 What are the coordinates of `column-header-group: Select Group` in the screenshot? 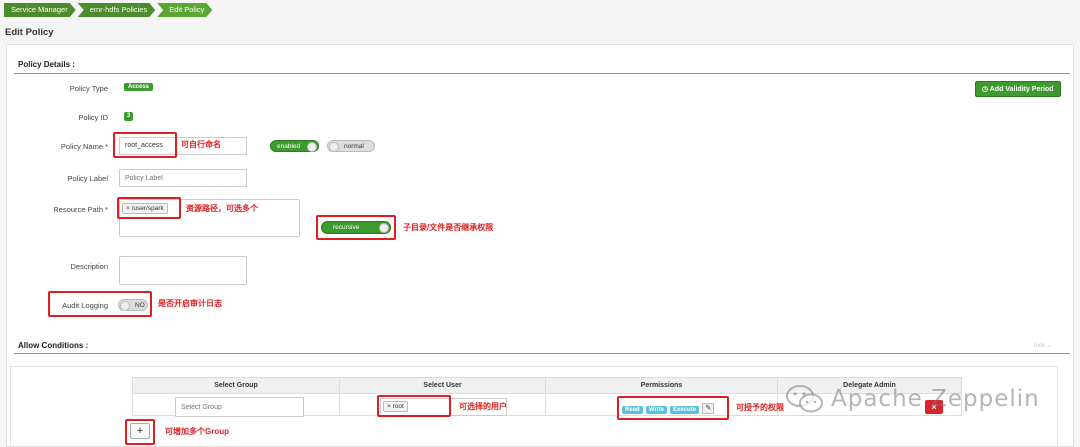 It's located at (236, 385).